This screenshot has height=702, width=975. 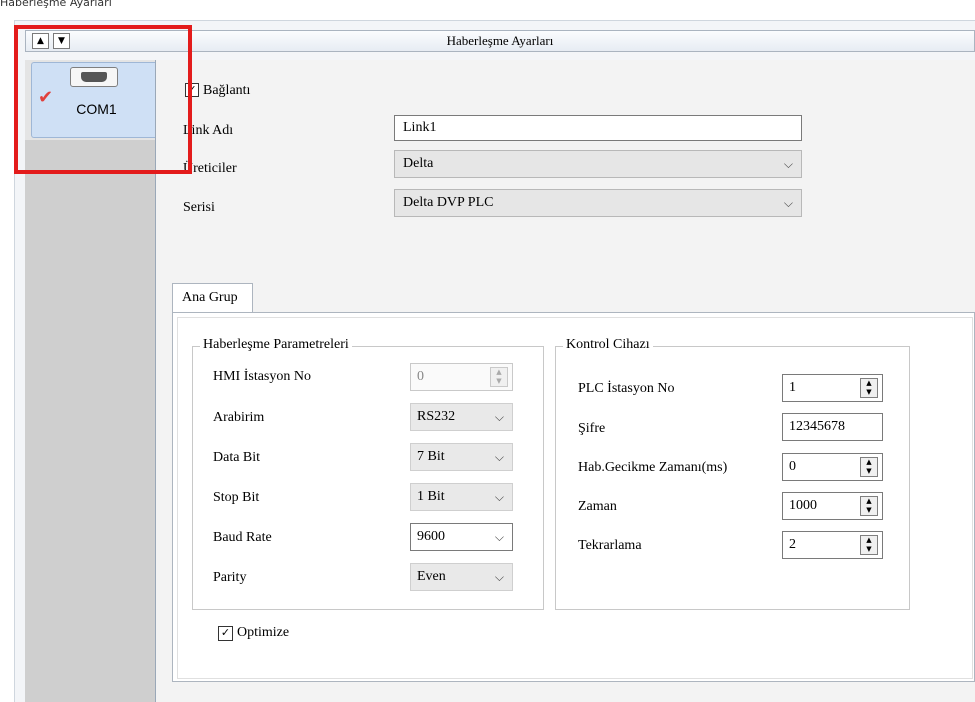 What do you see at coordinates (418, 163) in the screenshot?
I see `manufacturer-value: Delta` at bounding box center [418, 163].